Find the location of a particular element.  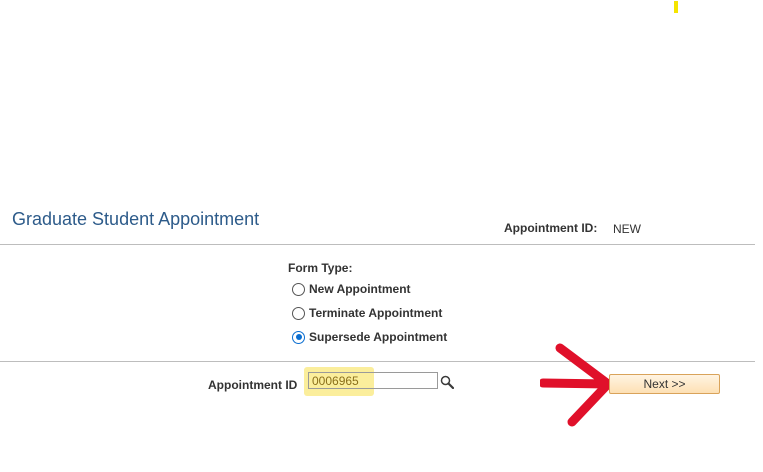

radio-supersede-appointment: Supersede Appointment is located at coordinates (369, 337).